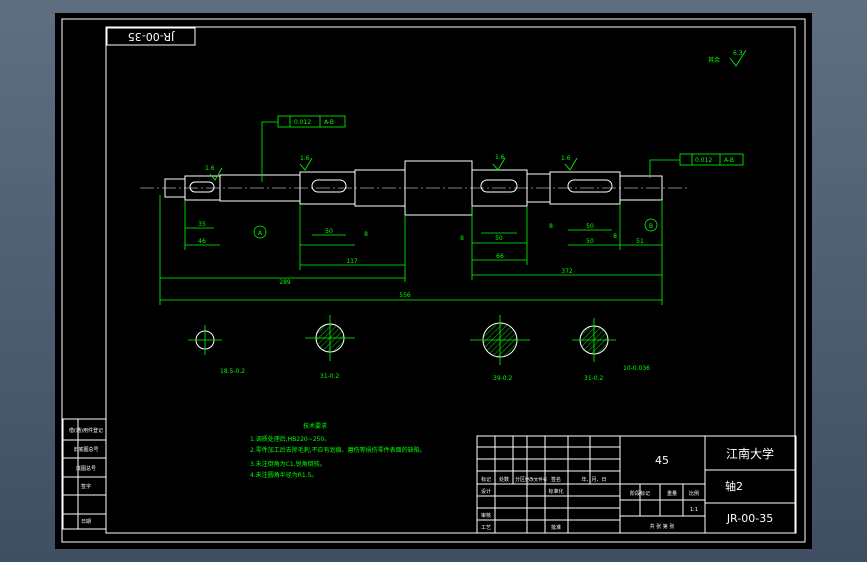 Image resolution: width=867 pixels, height=562 pixels. I want to click on tb-part-name: 轴2, so click(734, 486).